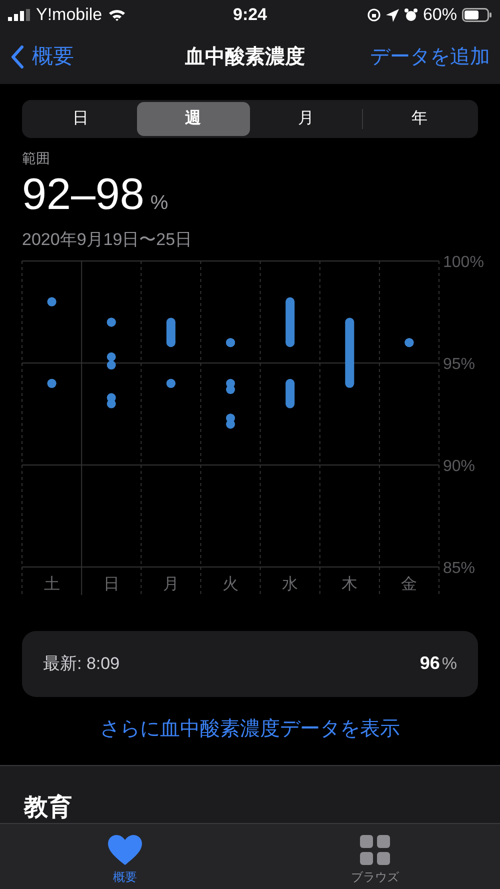 The width and height of the screenshot is (500, 889). I want to click on section-heading: 教育, so click(48, 808).